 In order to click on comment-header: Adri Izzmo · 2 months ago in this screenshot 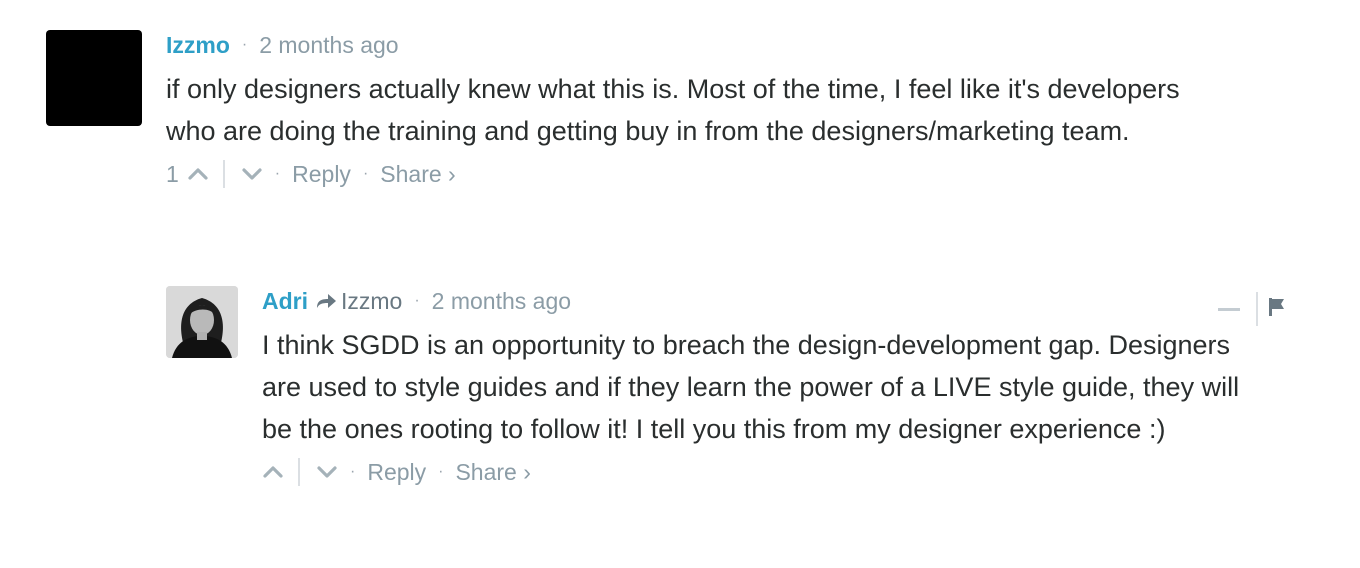, I will do `click(767, 301)`.